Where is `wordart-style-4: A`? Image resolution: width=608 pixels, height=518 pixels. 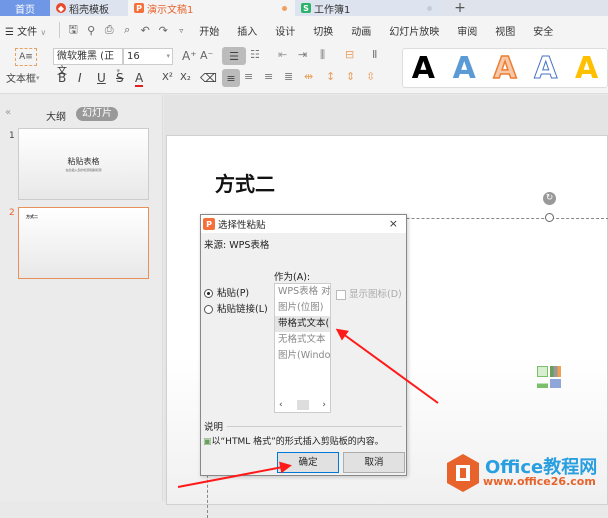 wordart-style-4: A is located at coordinates (546, 68).